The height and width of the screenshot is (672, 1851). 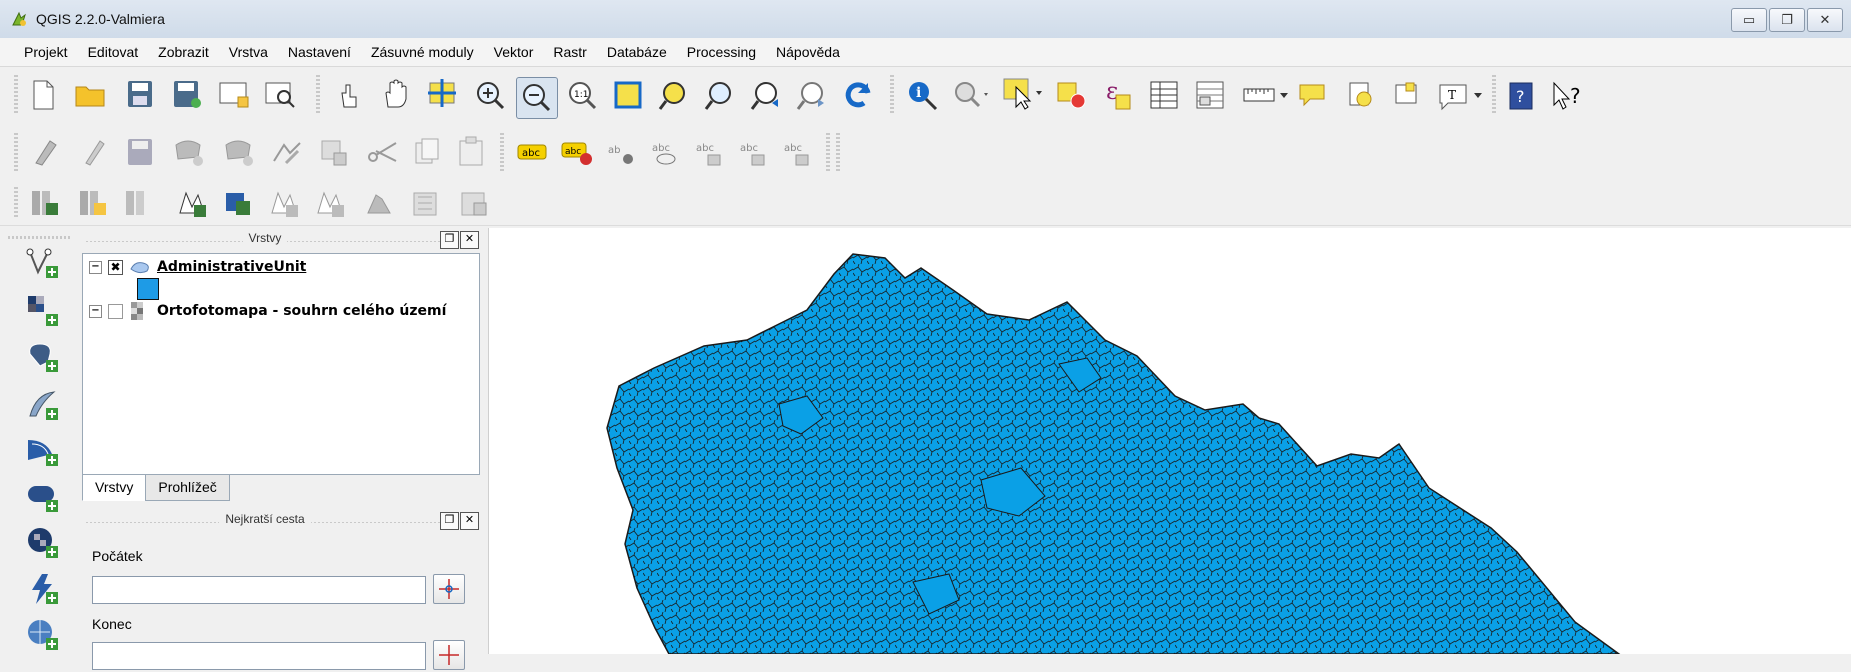 What do you see at coordinates (239, 203) in the screenshot?
I see `new-spatialite-icon` at bounding box center [239, 203].